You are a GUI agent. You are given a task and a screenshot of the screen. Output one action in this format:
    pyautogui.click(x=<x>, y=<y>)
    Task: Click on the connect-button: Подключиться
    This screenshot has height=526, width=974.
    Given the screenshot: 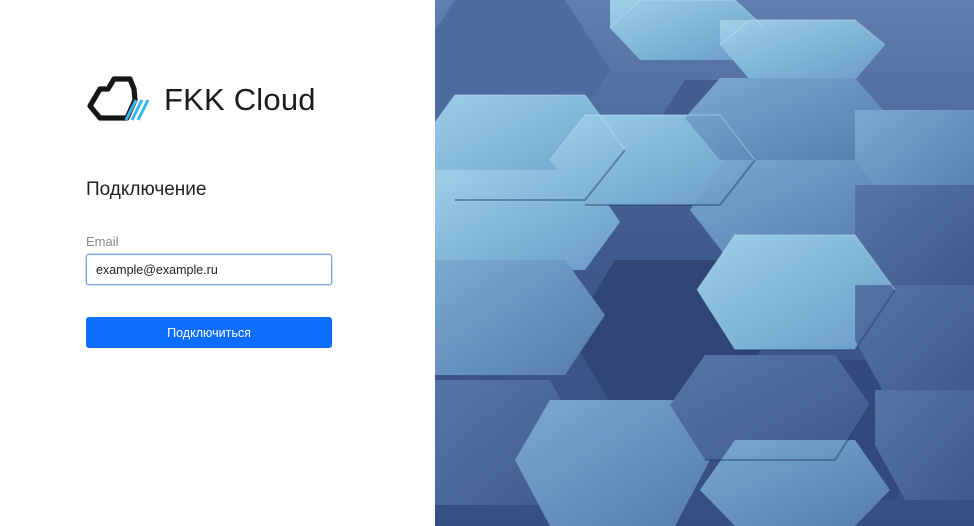 What is the action you would take?
    pyautogui.click(x=209, y=332)
    